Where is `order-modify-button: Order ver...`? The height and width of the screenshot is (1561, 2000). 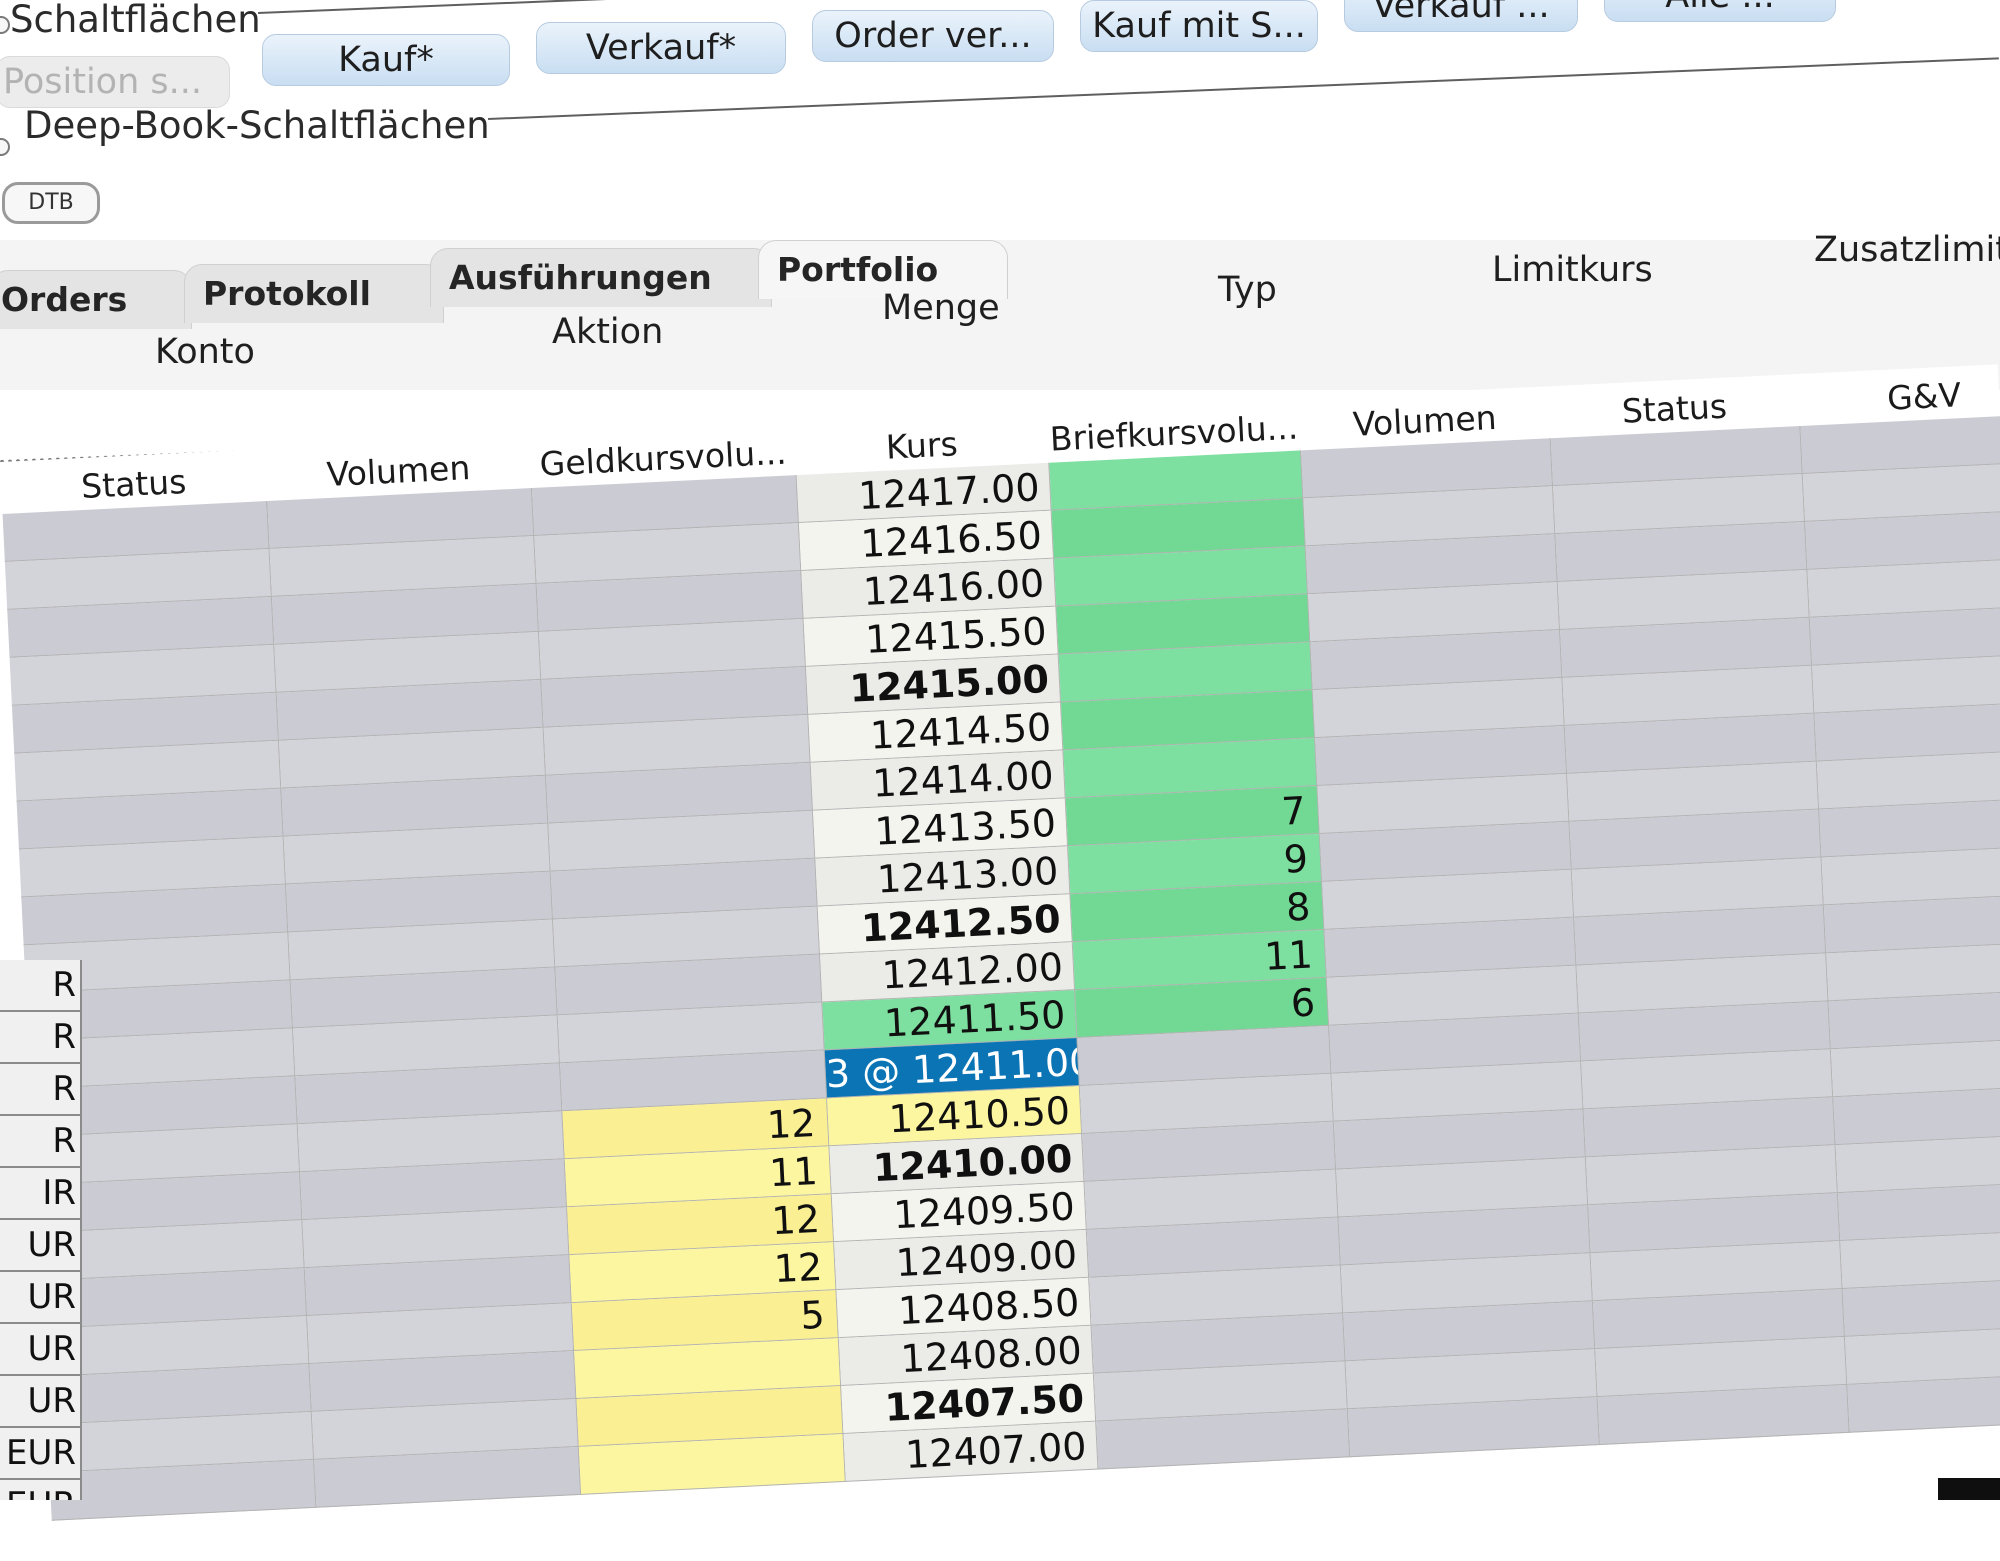 order-modify-button: Order ver... is located at coordinates (933, 36).